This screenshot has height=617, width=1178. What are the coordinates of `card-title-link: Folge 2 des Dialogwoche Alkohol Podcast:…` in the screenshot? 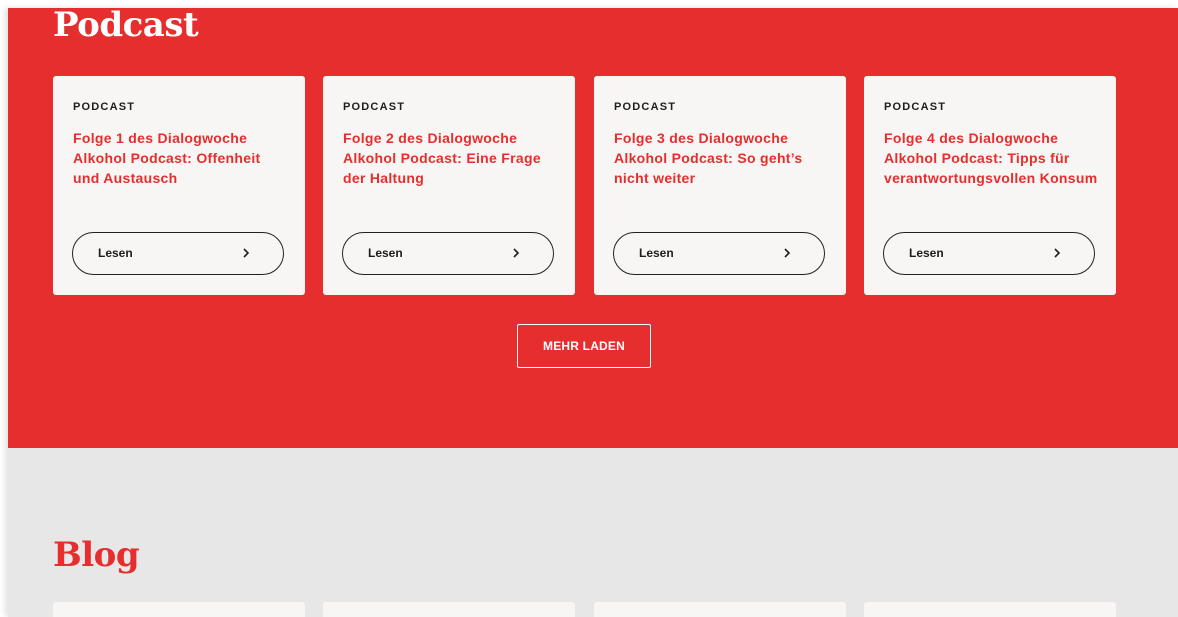 It's located at (452, 158).